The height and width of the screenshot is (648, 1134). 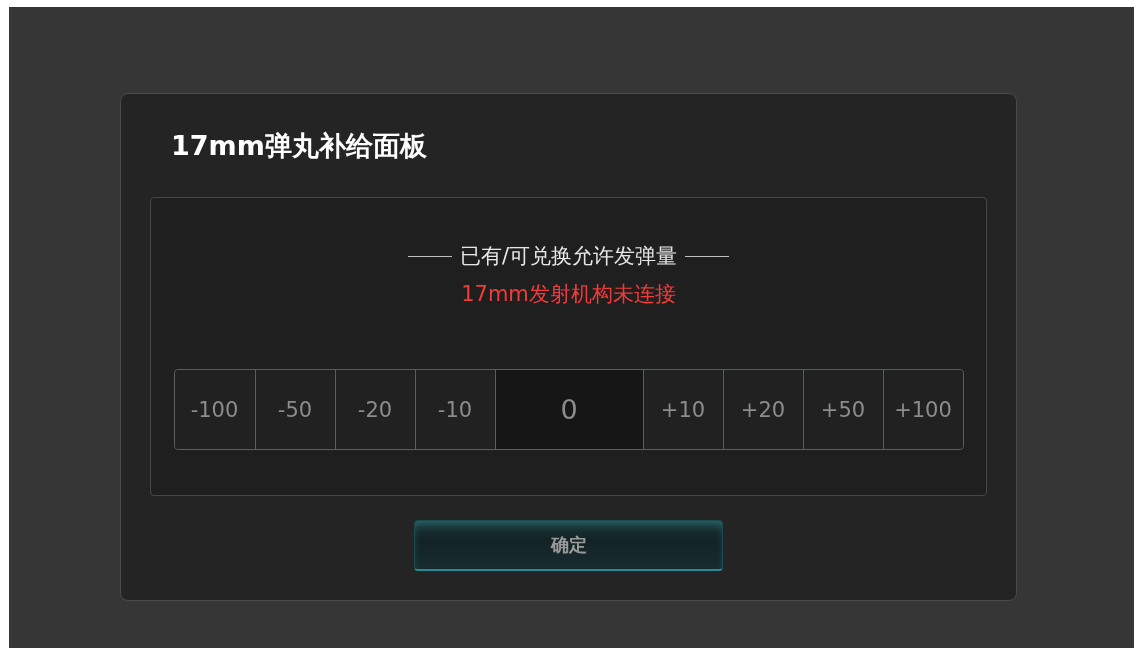 I want to click on increment-button: +100, so click(x=922, y=409).